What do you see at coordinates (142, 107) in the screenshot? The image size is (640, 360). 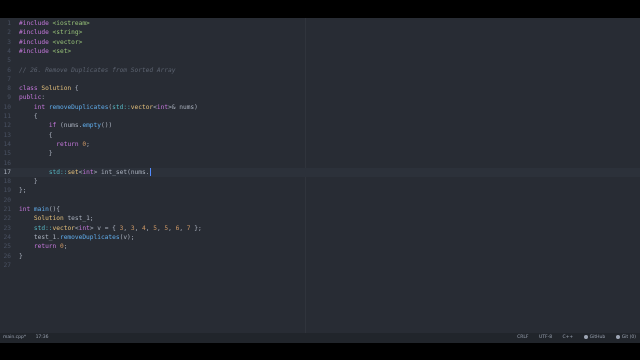 I see `code-token: vector` at bounding box center [142, 107].